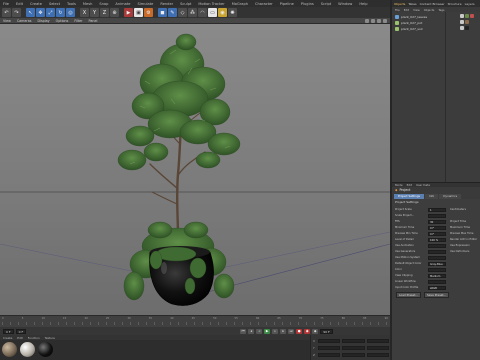 The height and width of the screenshot is (360, 480). Describe the element at coordinates (437, 22) in the screenshot. I see `object-row: plant_027_pot` at that location.